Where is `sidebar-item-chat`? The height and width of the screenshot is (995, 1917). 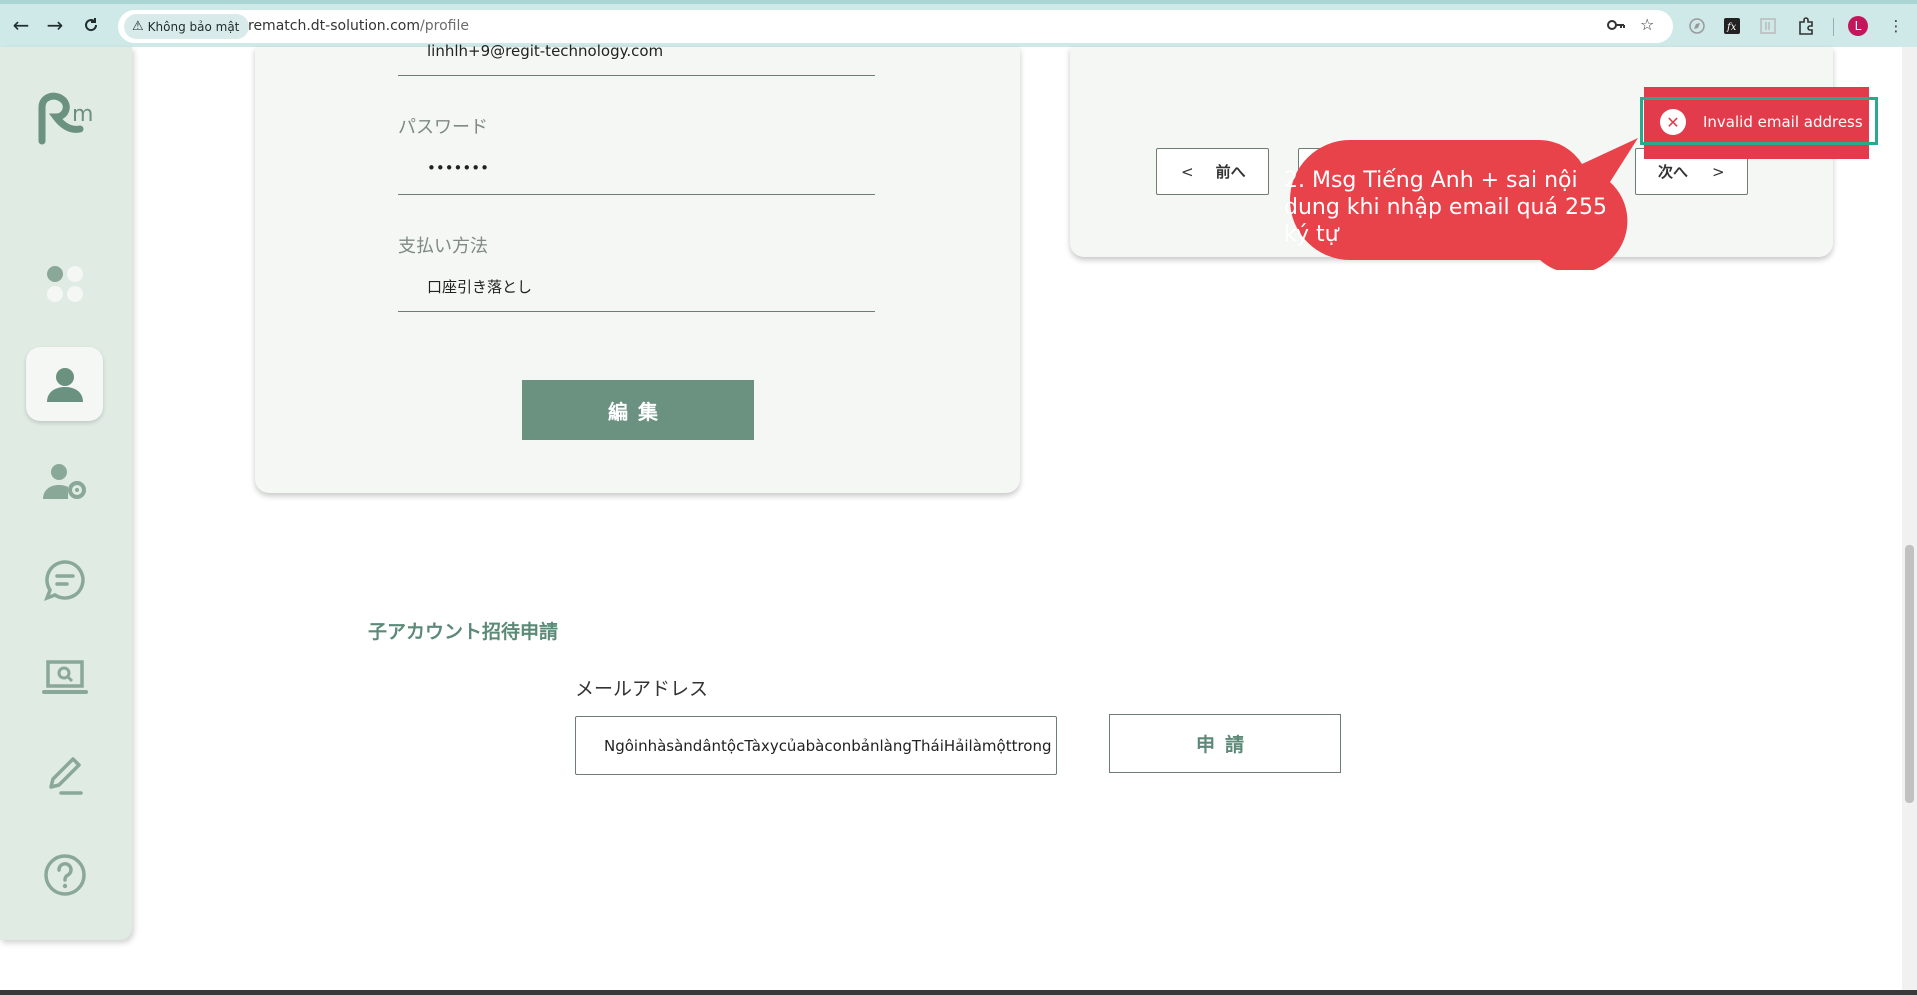 sidebar-item-chat is located at coordinates (64, 580).